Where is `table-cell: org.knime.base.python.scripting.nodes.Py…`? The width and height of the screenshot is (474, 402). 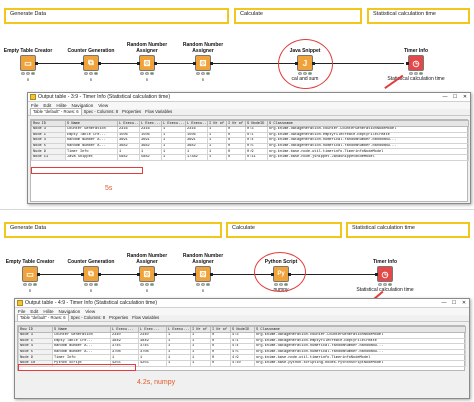
table-cell: org.knime.base.python.scripting.nodes.Py… is located at coordinates (360, 363).